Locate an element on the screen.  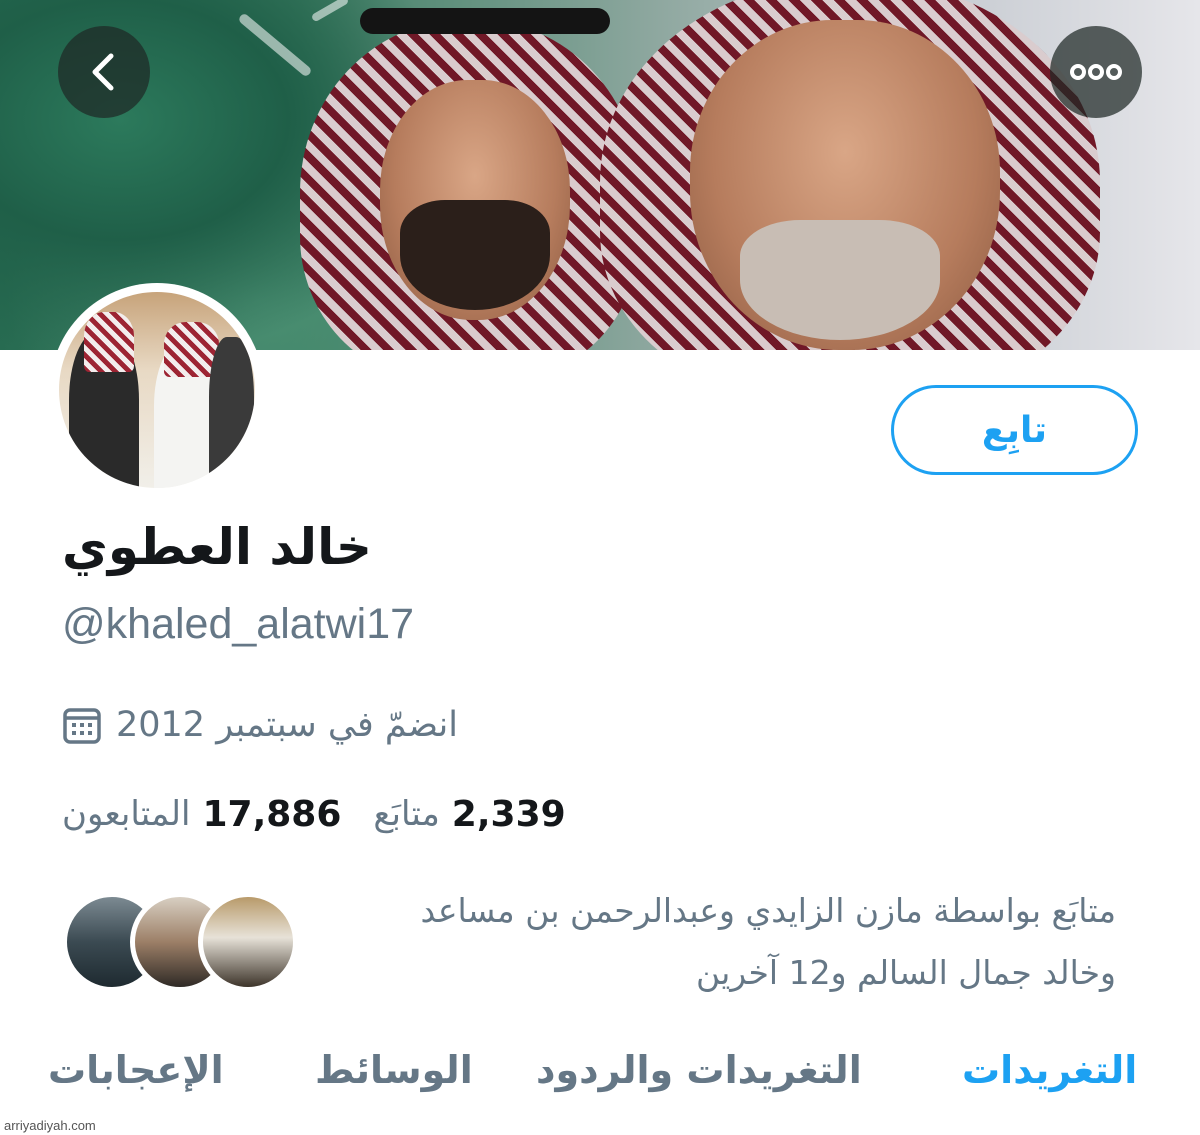
tab-tweets-replies: التغريدات والردود is located at coordinates (699, 1070).